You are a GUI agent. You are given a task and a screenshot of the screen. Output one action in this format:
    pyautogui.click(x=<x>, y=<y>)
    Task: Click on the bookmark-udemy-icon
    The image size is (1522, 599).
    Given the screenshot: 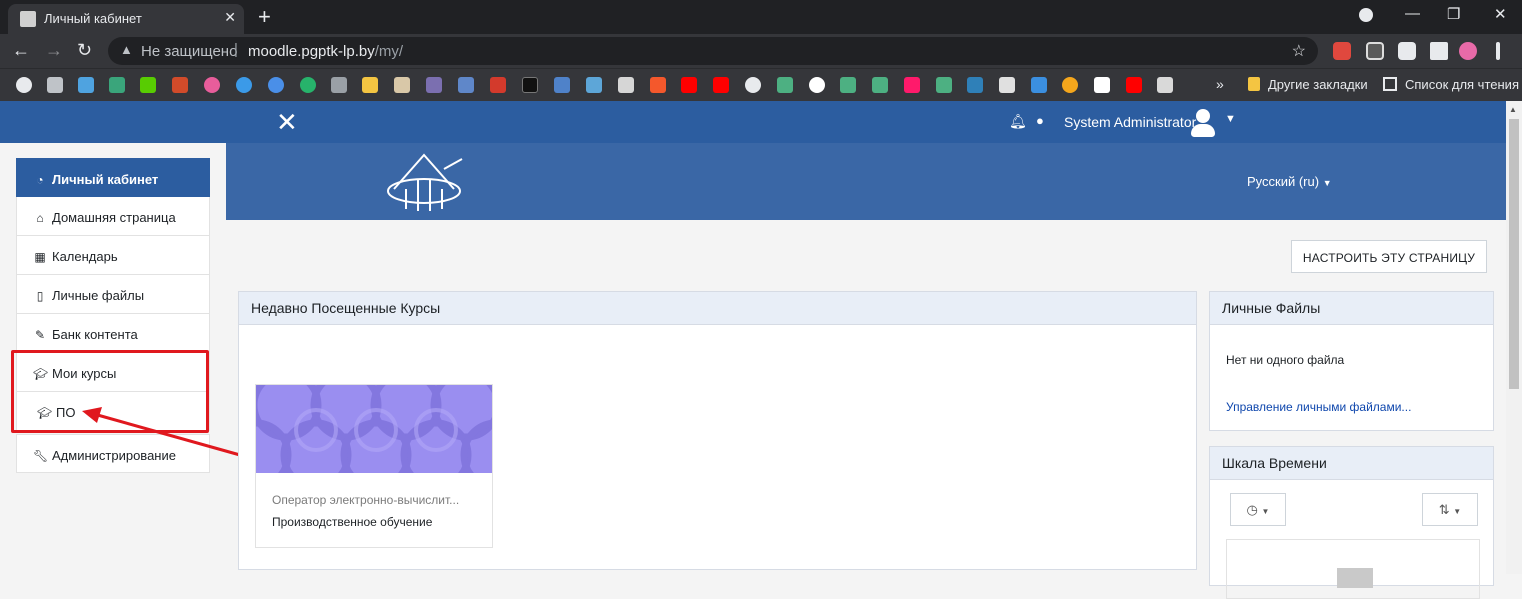 What is the action you would take?
    pyautogui.click(x=817, y=85)
    